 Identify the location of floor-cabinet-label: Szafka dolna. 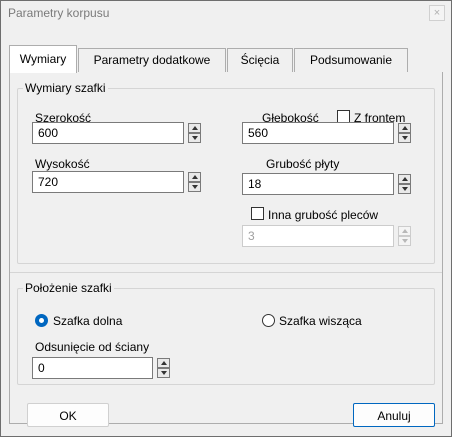
(87, 321).